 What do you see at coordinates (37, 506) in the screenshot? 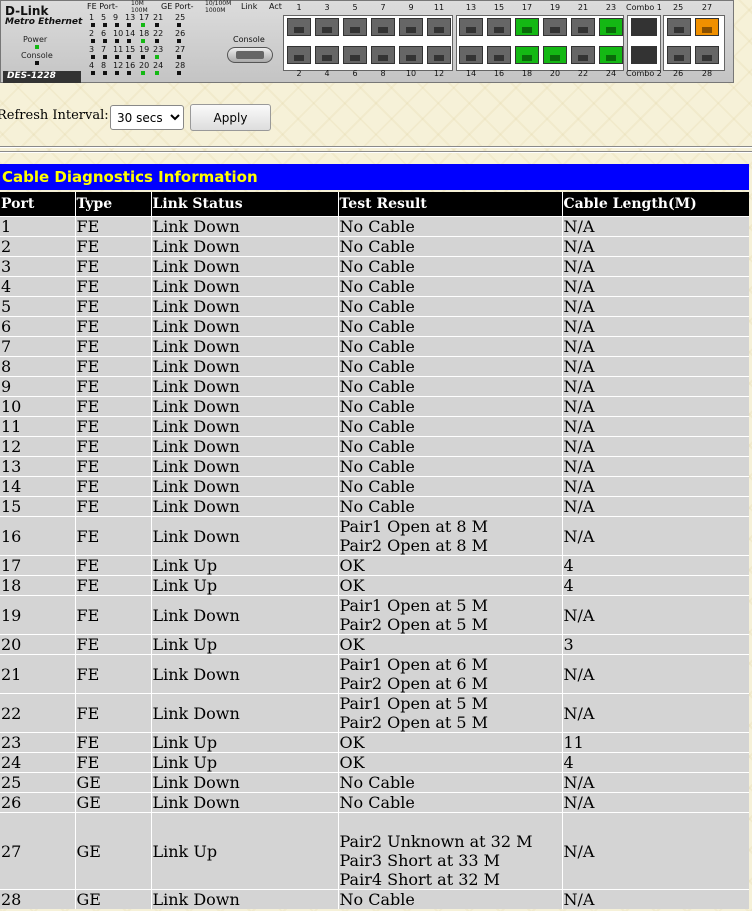
I see `port-cell: 15` at bounding box center [37, 506].